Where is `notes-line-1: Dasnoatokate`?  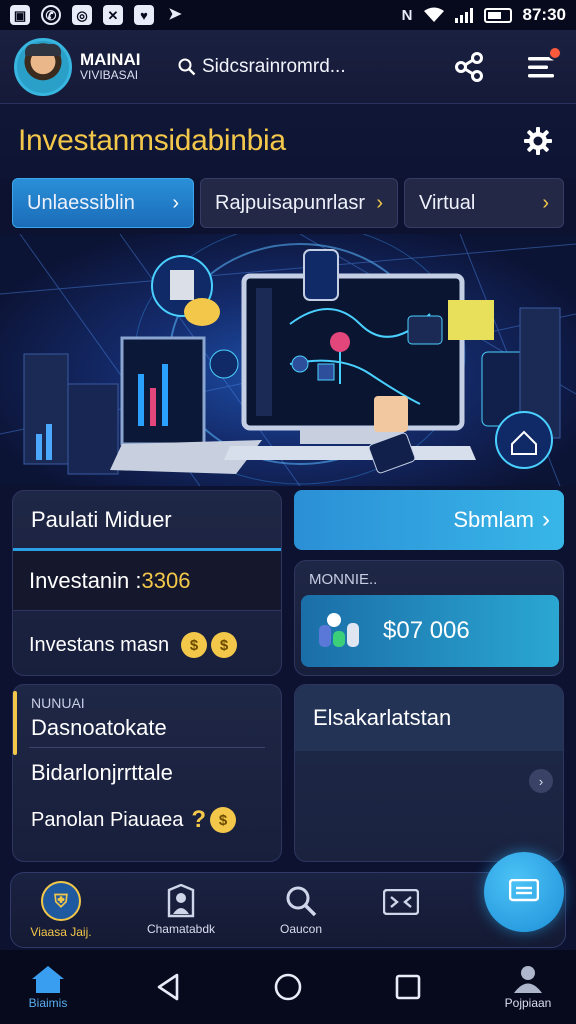
notes-line-1: Dasnoatokate is located at coordinates (99, 727).